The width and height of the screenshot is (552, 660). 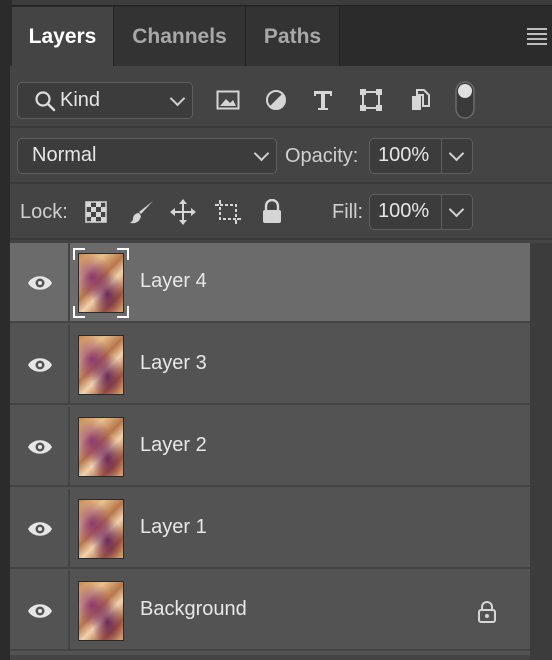 What do you see at coordinates (272, 212) in the screenshot?
I see `lock-all-icon` at bounding box center [272, 212].